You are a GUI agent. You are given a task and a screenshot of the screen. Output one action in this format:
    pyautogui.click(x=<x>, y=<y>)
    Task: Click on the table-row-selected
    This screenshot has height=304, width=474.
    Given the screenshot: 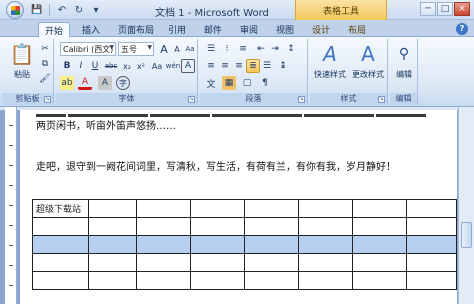 What is the action you would take?
    pyautogui.click(x=244, y=244)
    